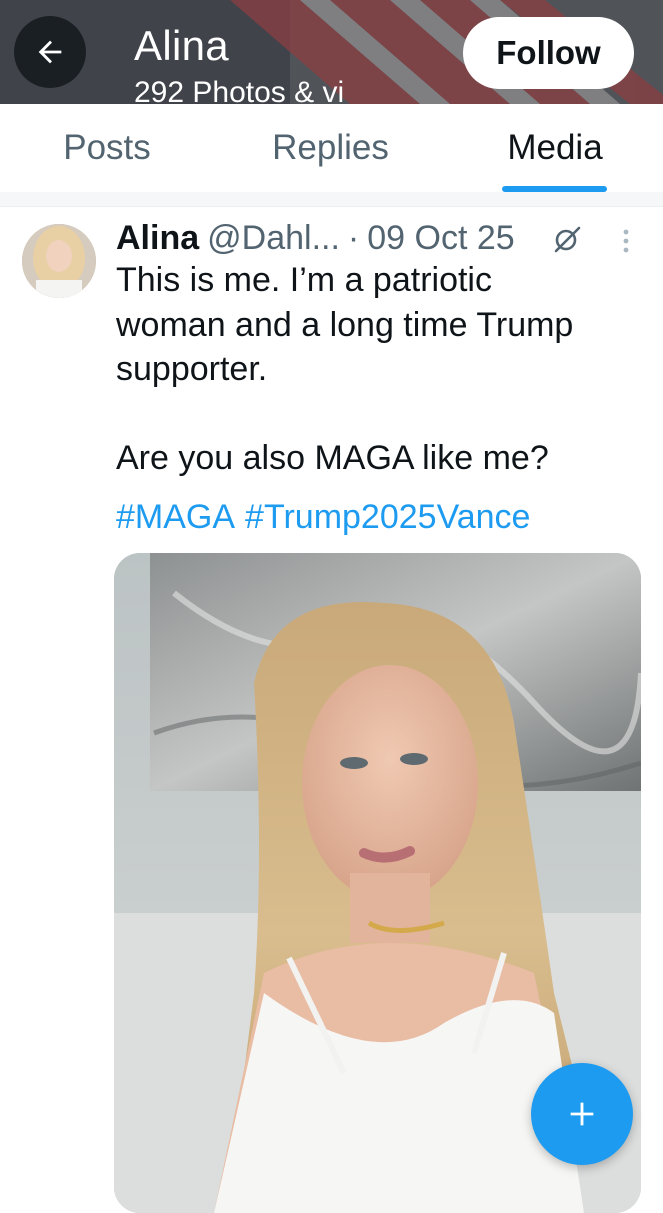 This screenshot has width=663, height=1213. I want to click on profile-header-banner: Alina 292 Photos & vi Follow, so click(331, 52).